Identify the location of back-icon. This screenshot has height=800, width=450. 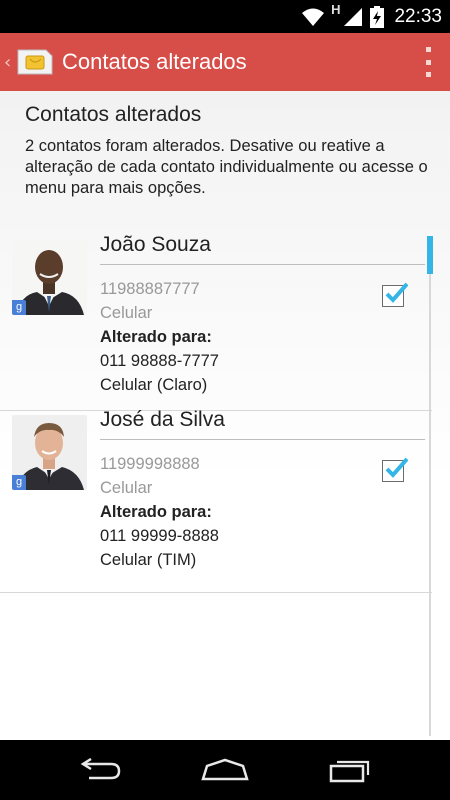
(100, 770).